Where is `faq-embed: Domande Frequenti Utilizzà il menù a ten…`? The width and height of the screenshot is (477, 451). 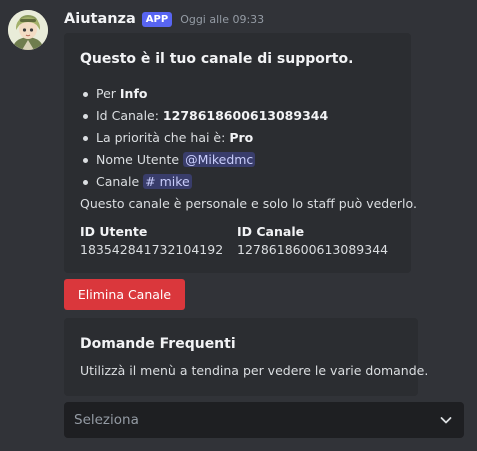 faq-embed: Domande Frequenti Utilizzà il menù a ten… is located at coordinates (246, 357).